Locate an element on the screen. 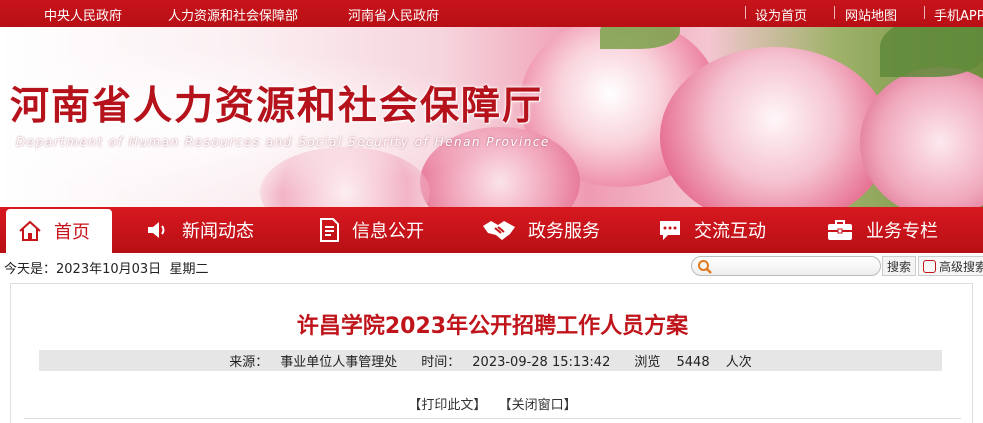 The image size is (983, 423). time-value: 2023-09-28 15:13:42 is located at coordinates (541, 362).